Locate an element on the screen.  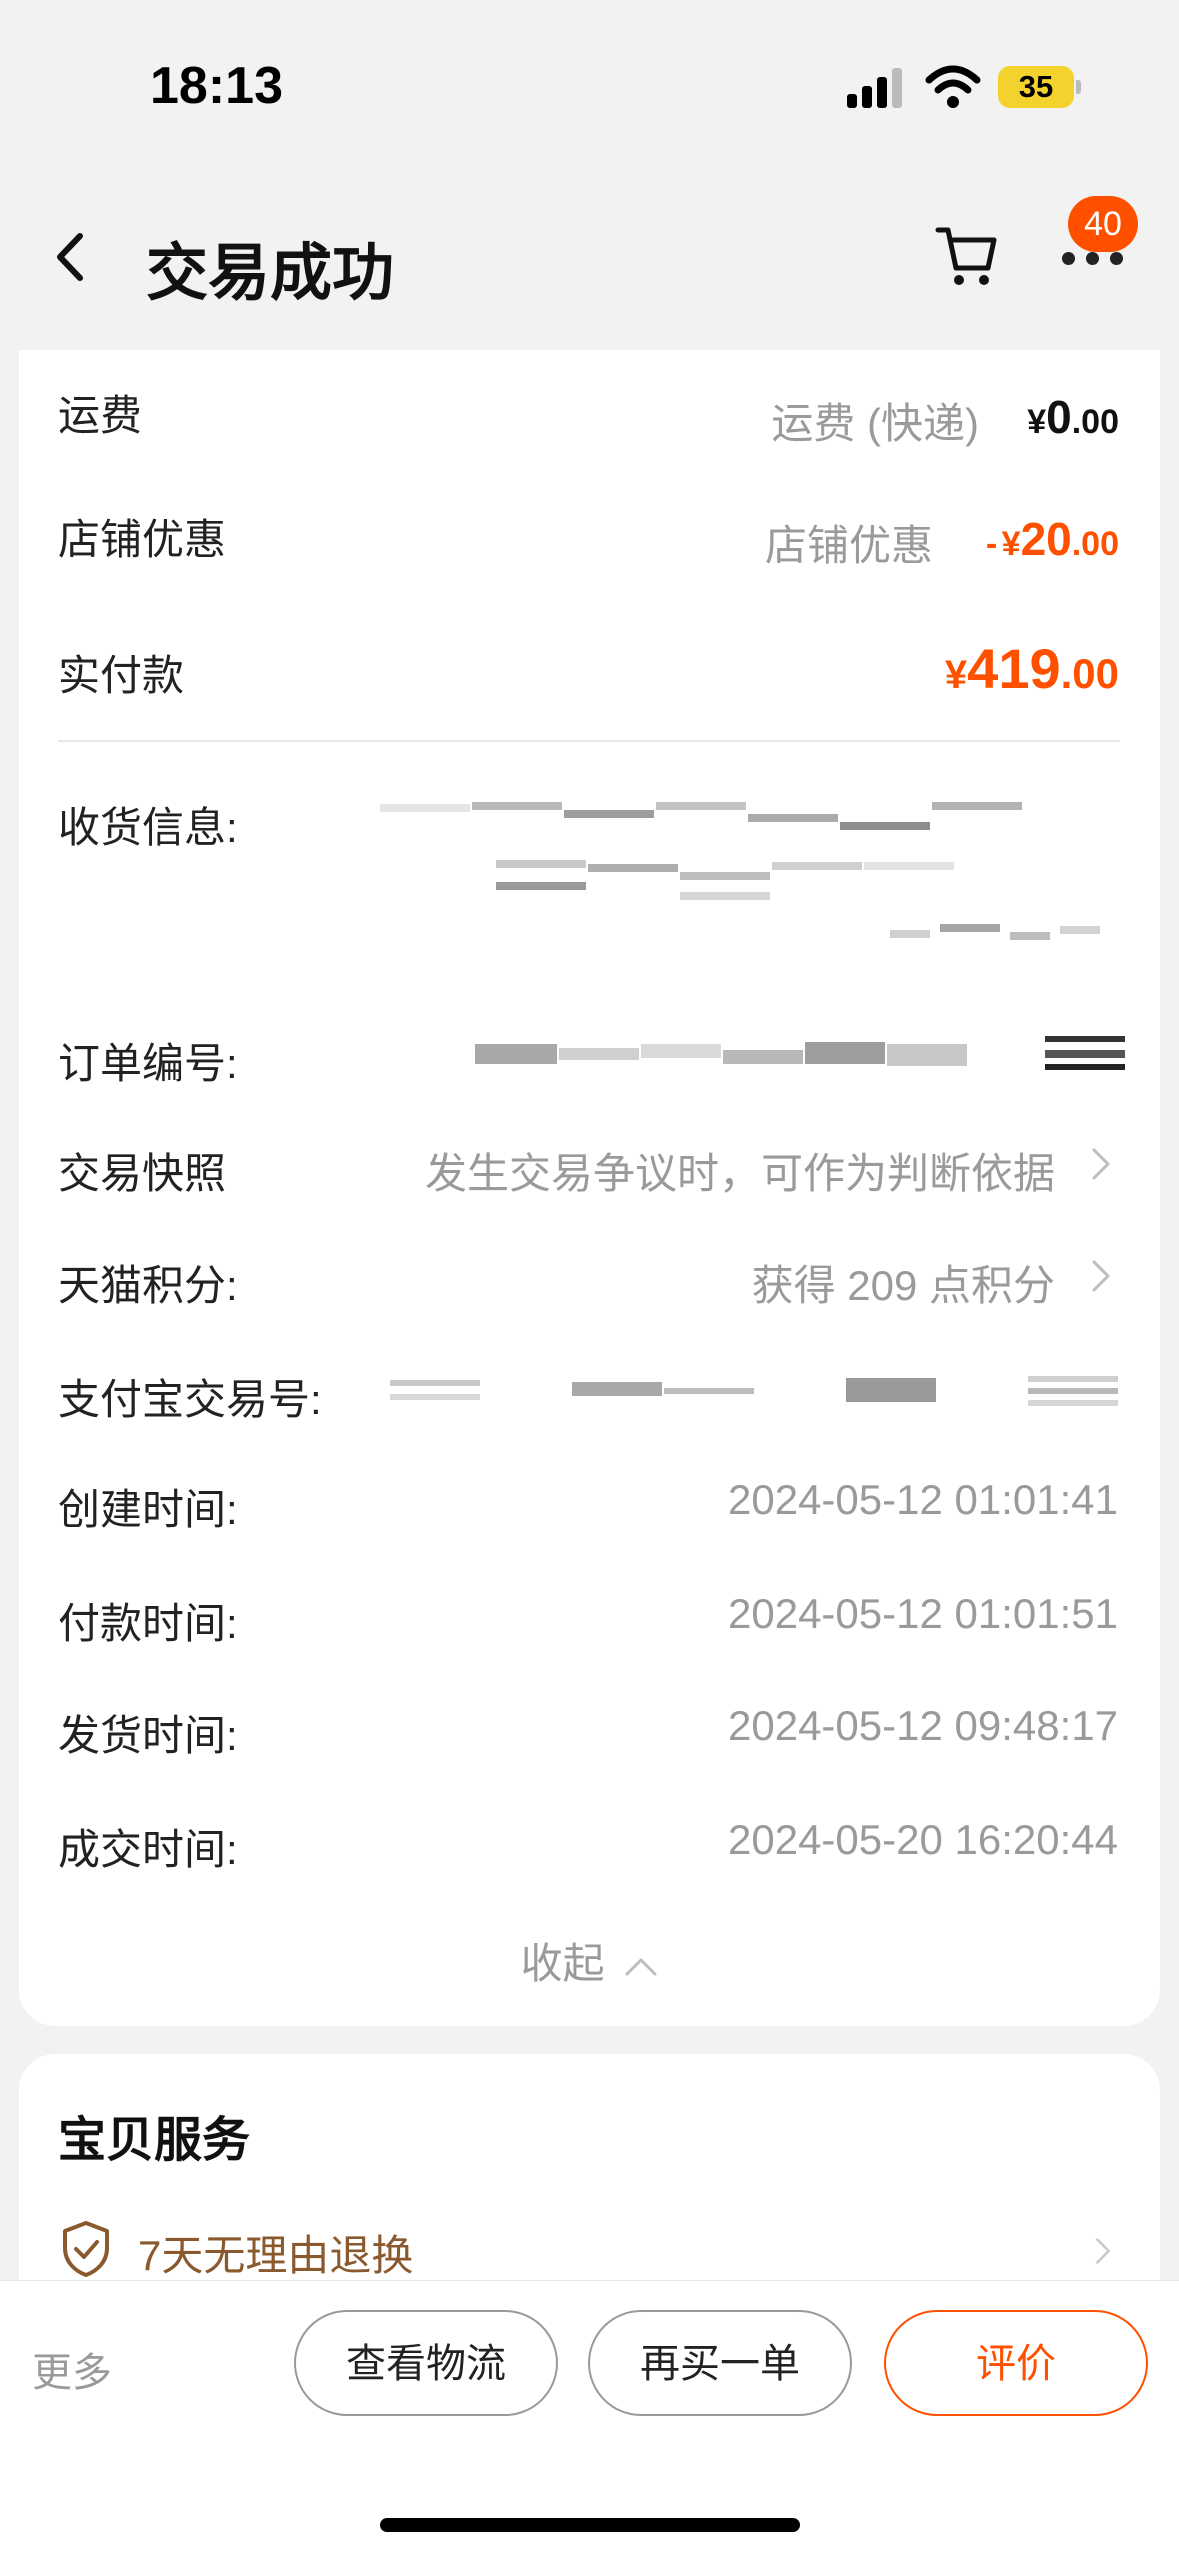
view-logistics-button: 查看物流 is located at coordinates (426, 2363).